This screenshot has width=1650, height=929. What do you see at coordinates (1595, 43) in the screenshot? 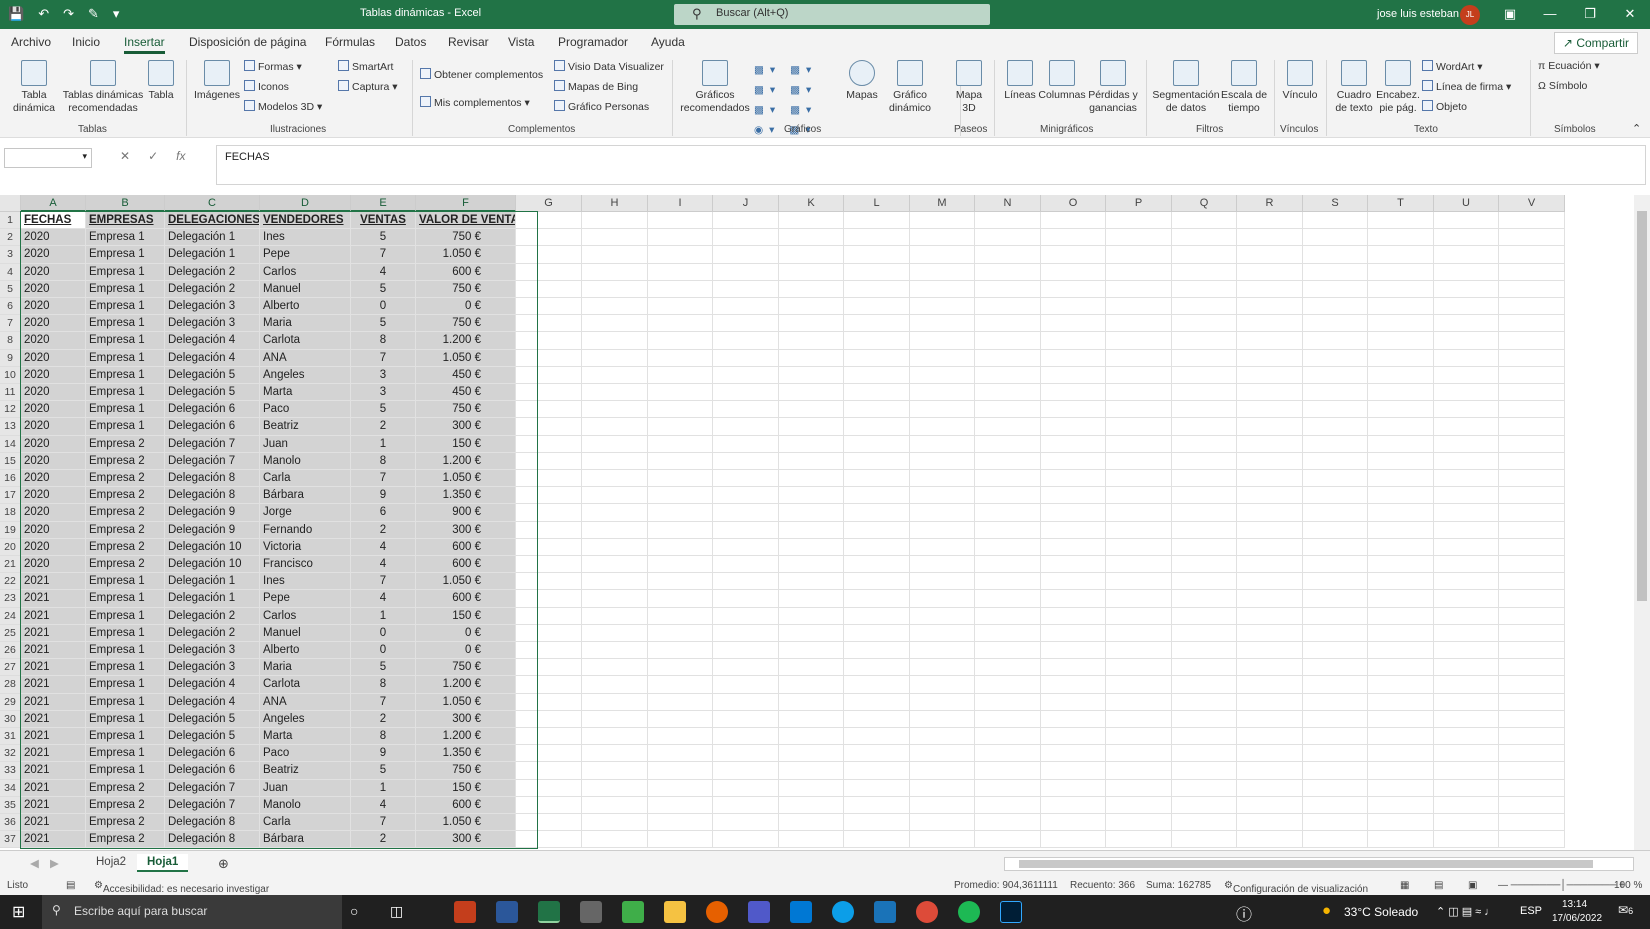
I see `share-button: ↗ Compartir` at bounding box center [1595, 43].